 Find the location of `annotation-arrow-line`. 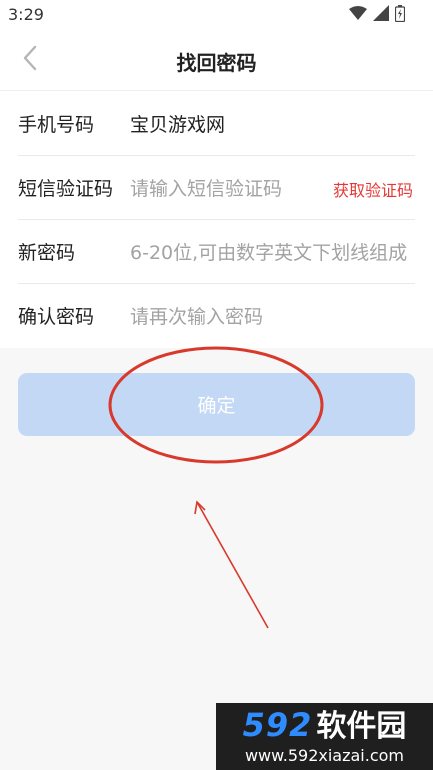

annotation-arrow-line is located at coordinates (232, 565).